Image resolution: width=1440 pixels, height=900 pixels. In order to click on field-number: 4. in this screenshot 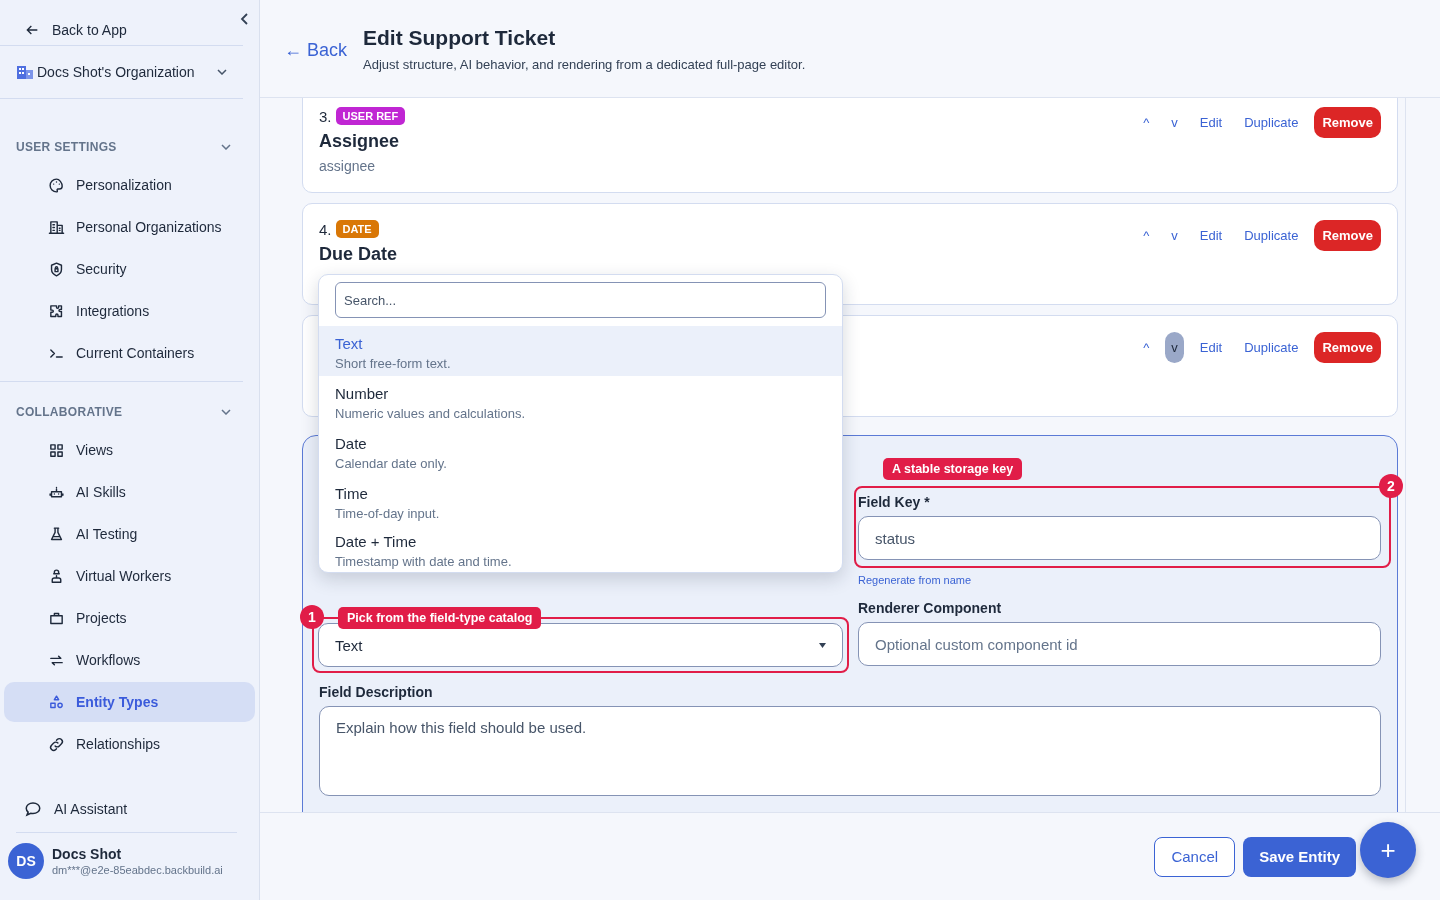, I will do `click(325, 229)`.